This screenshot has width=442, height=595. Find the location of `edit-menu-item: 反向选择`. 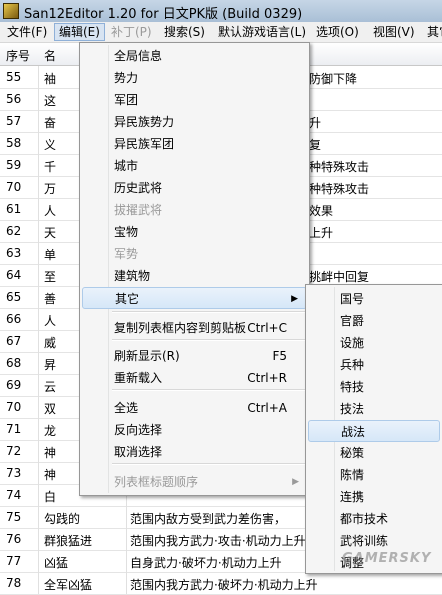

edit-menu-item: 反向选择 is located at coordinates (194, 430).